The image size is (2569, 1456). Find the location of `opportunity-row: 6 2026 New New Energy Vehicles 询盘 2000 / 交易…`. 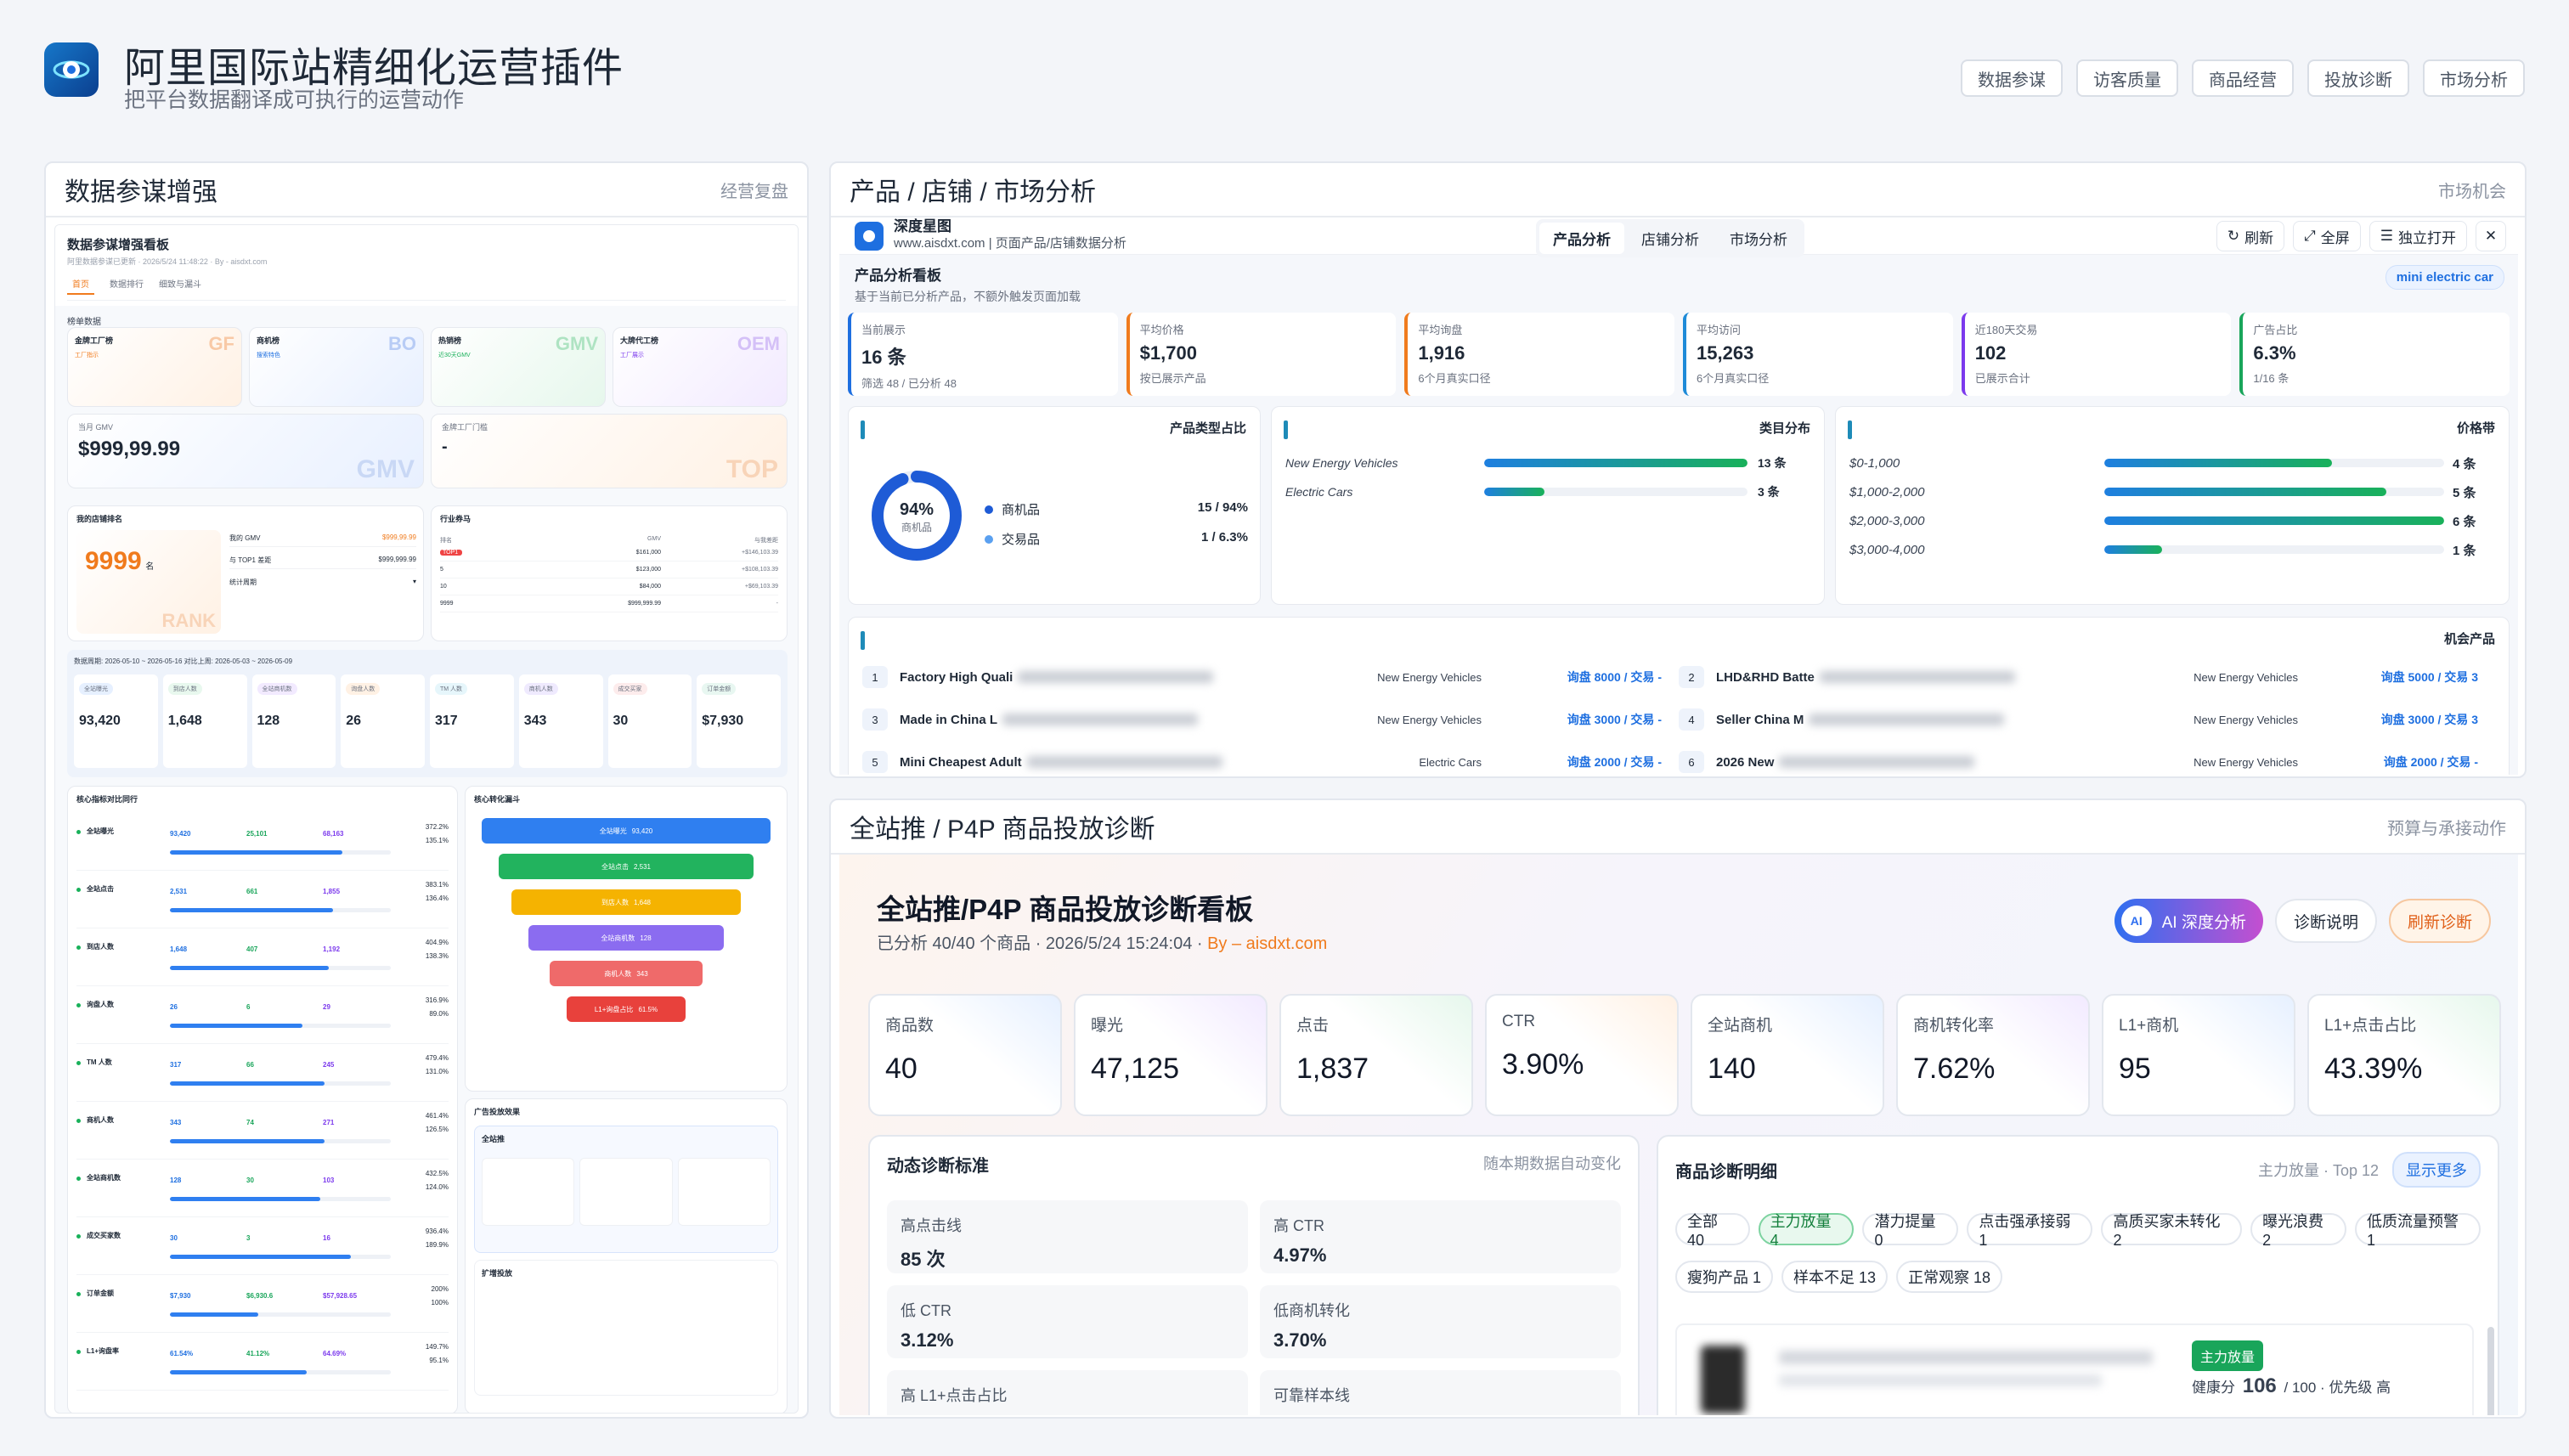

opportunity-row: 6 2026 New New Energy Vehicles 询盘 2000 / 交易… is located at coordinates (2087, 758).